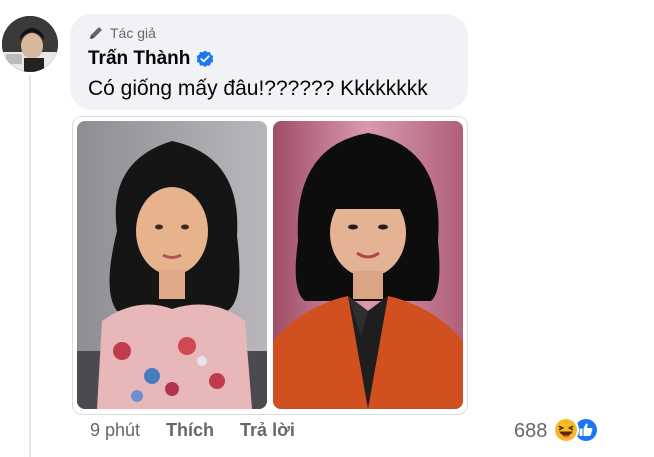 This screenshot has height=457, width=654. I want to click on comment-actions: 9 phút Thích Trả lời, so click(205, 430).